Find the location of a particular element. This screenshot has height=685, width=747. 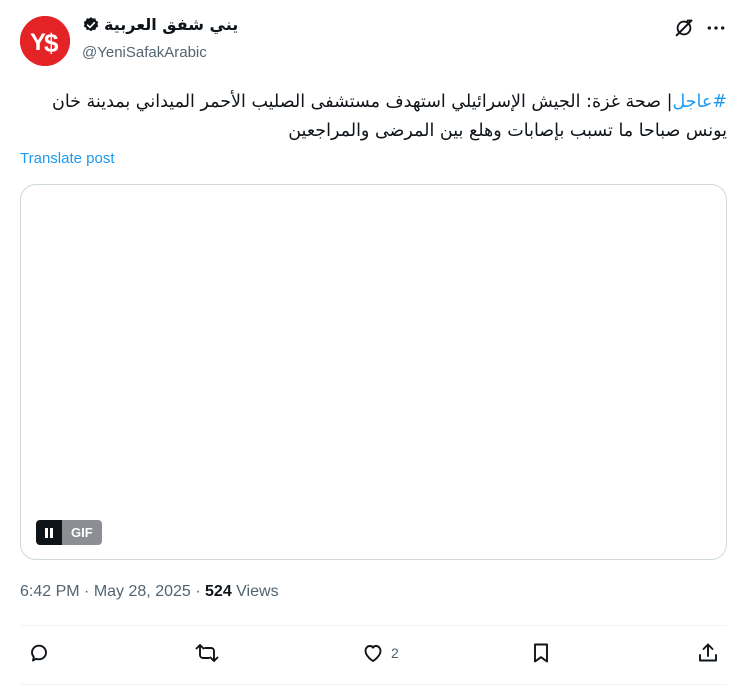

gif-controls: GIF is located at coordinates (69, 532).